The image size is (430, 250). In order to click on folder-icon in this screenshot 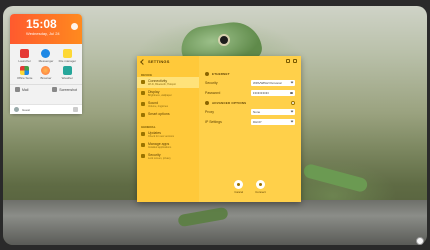, I will do `click(67, 53)`.